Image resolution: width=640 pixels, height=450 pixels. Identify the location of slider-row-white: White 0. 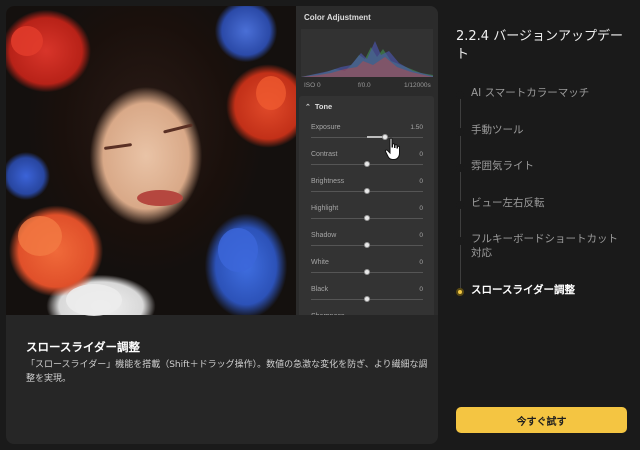
(366, 272).